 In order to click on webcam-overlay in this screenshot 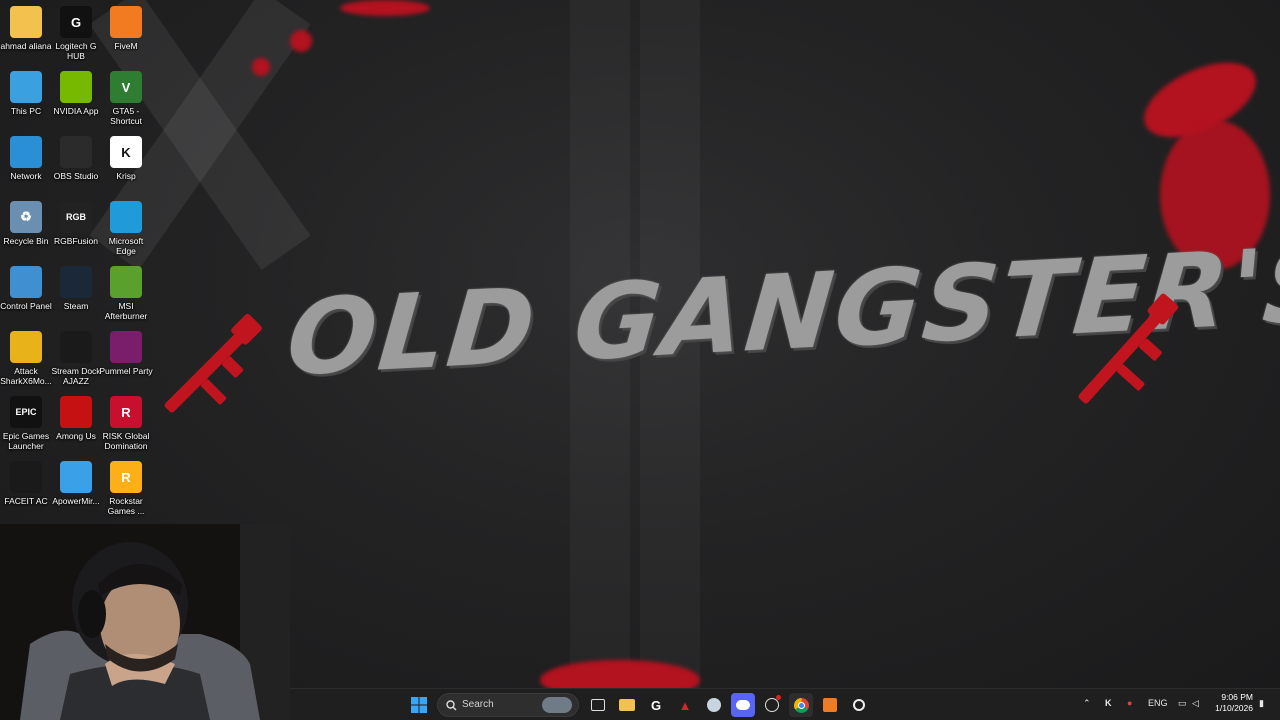, I will do `click(145, 622)`.